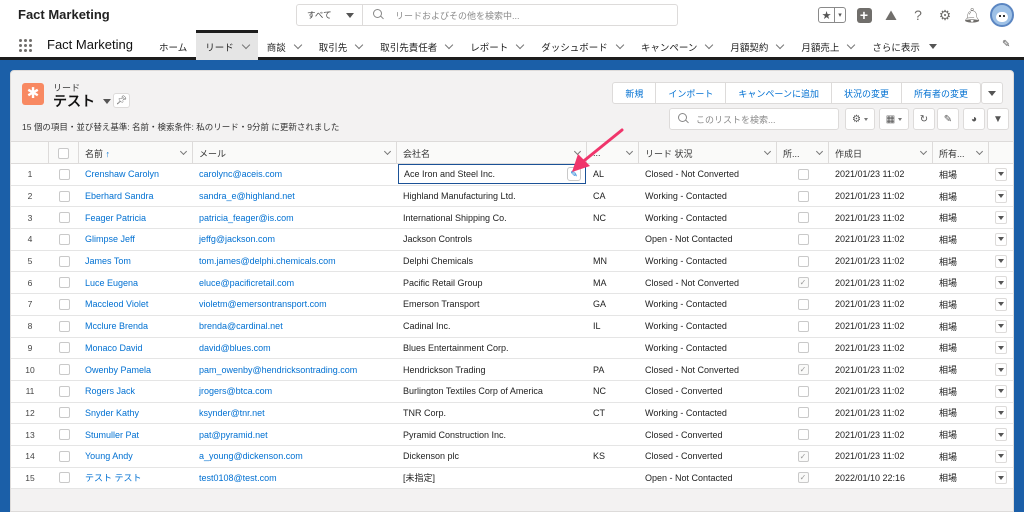 The height and width of the screenshot is (512, 1024). I want to click on lead-name-link: Young Andy, so click(109, 456).